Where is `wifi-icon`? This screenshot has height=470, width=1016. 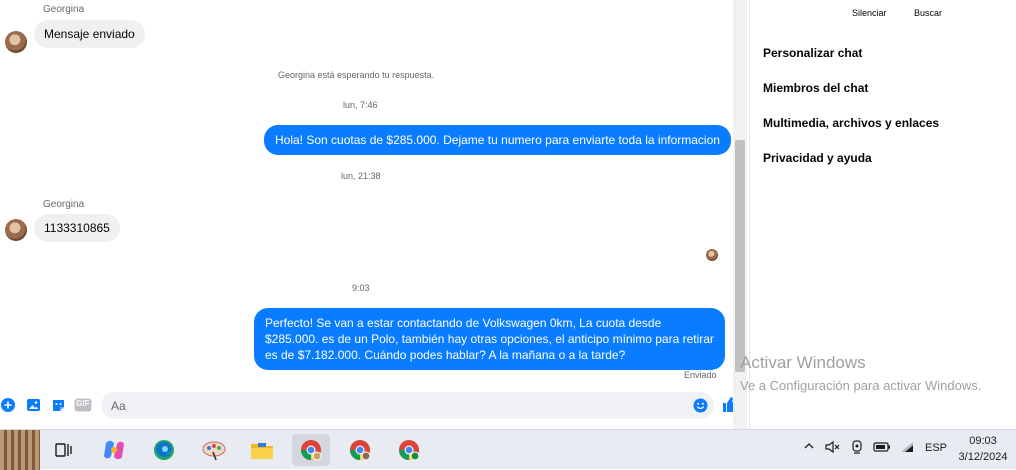 wifi-icon is located at coordinates (907, 448).